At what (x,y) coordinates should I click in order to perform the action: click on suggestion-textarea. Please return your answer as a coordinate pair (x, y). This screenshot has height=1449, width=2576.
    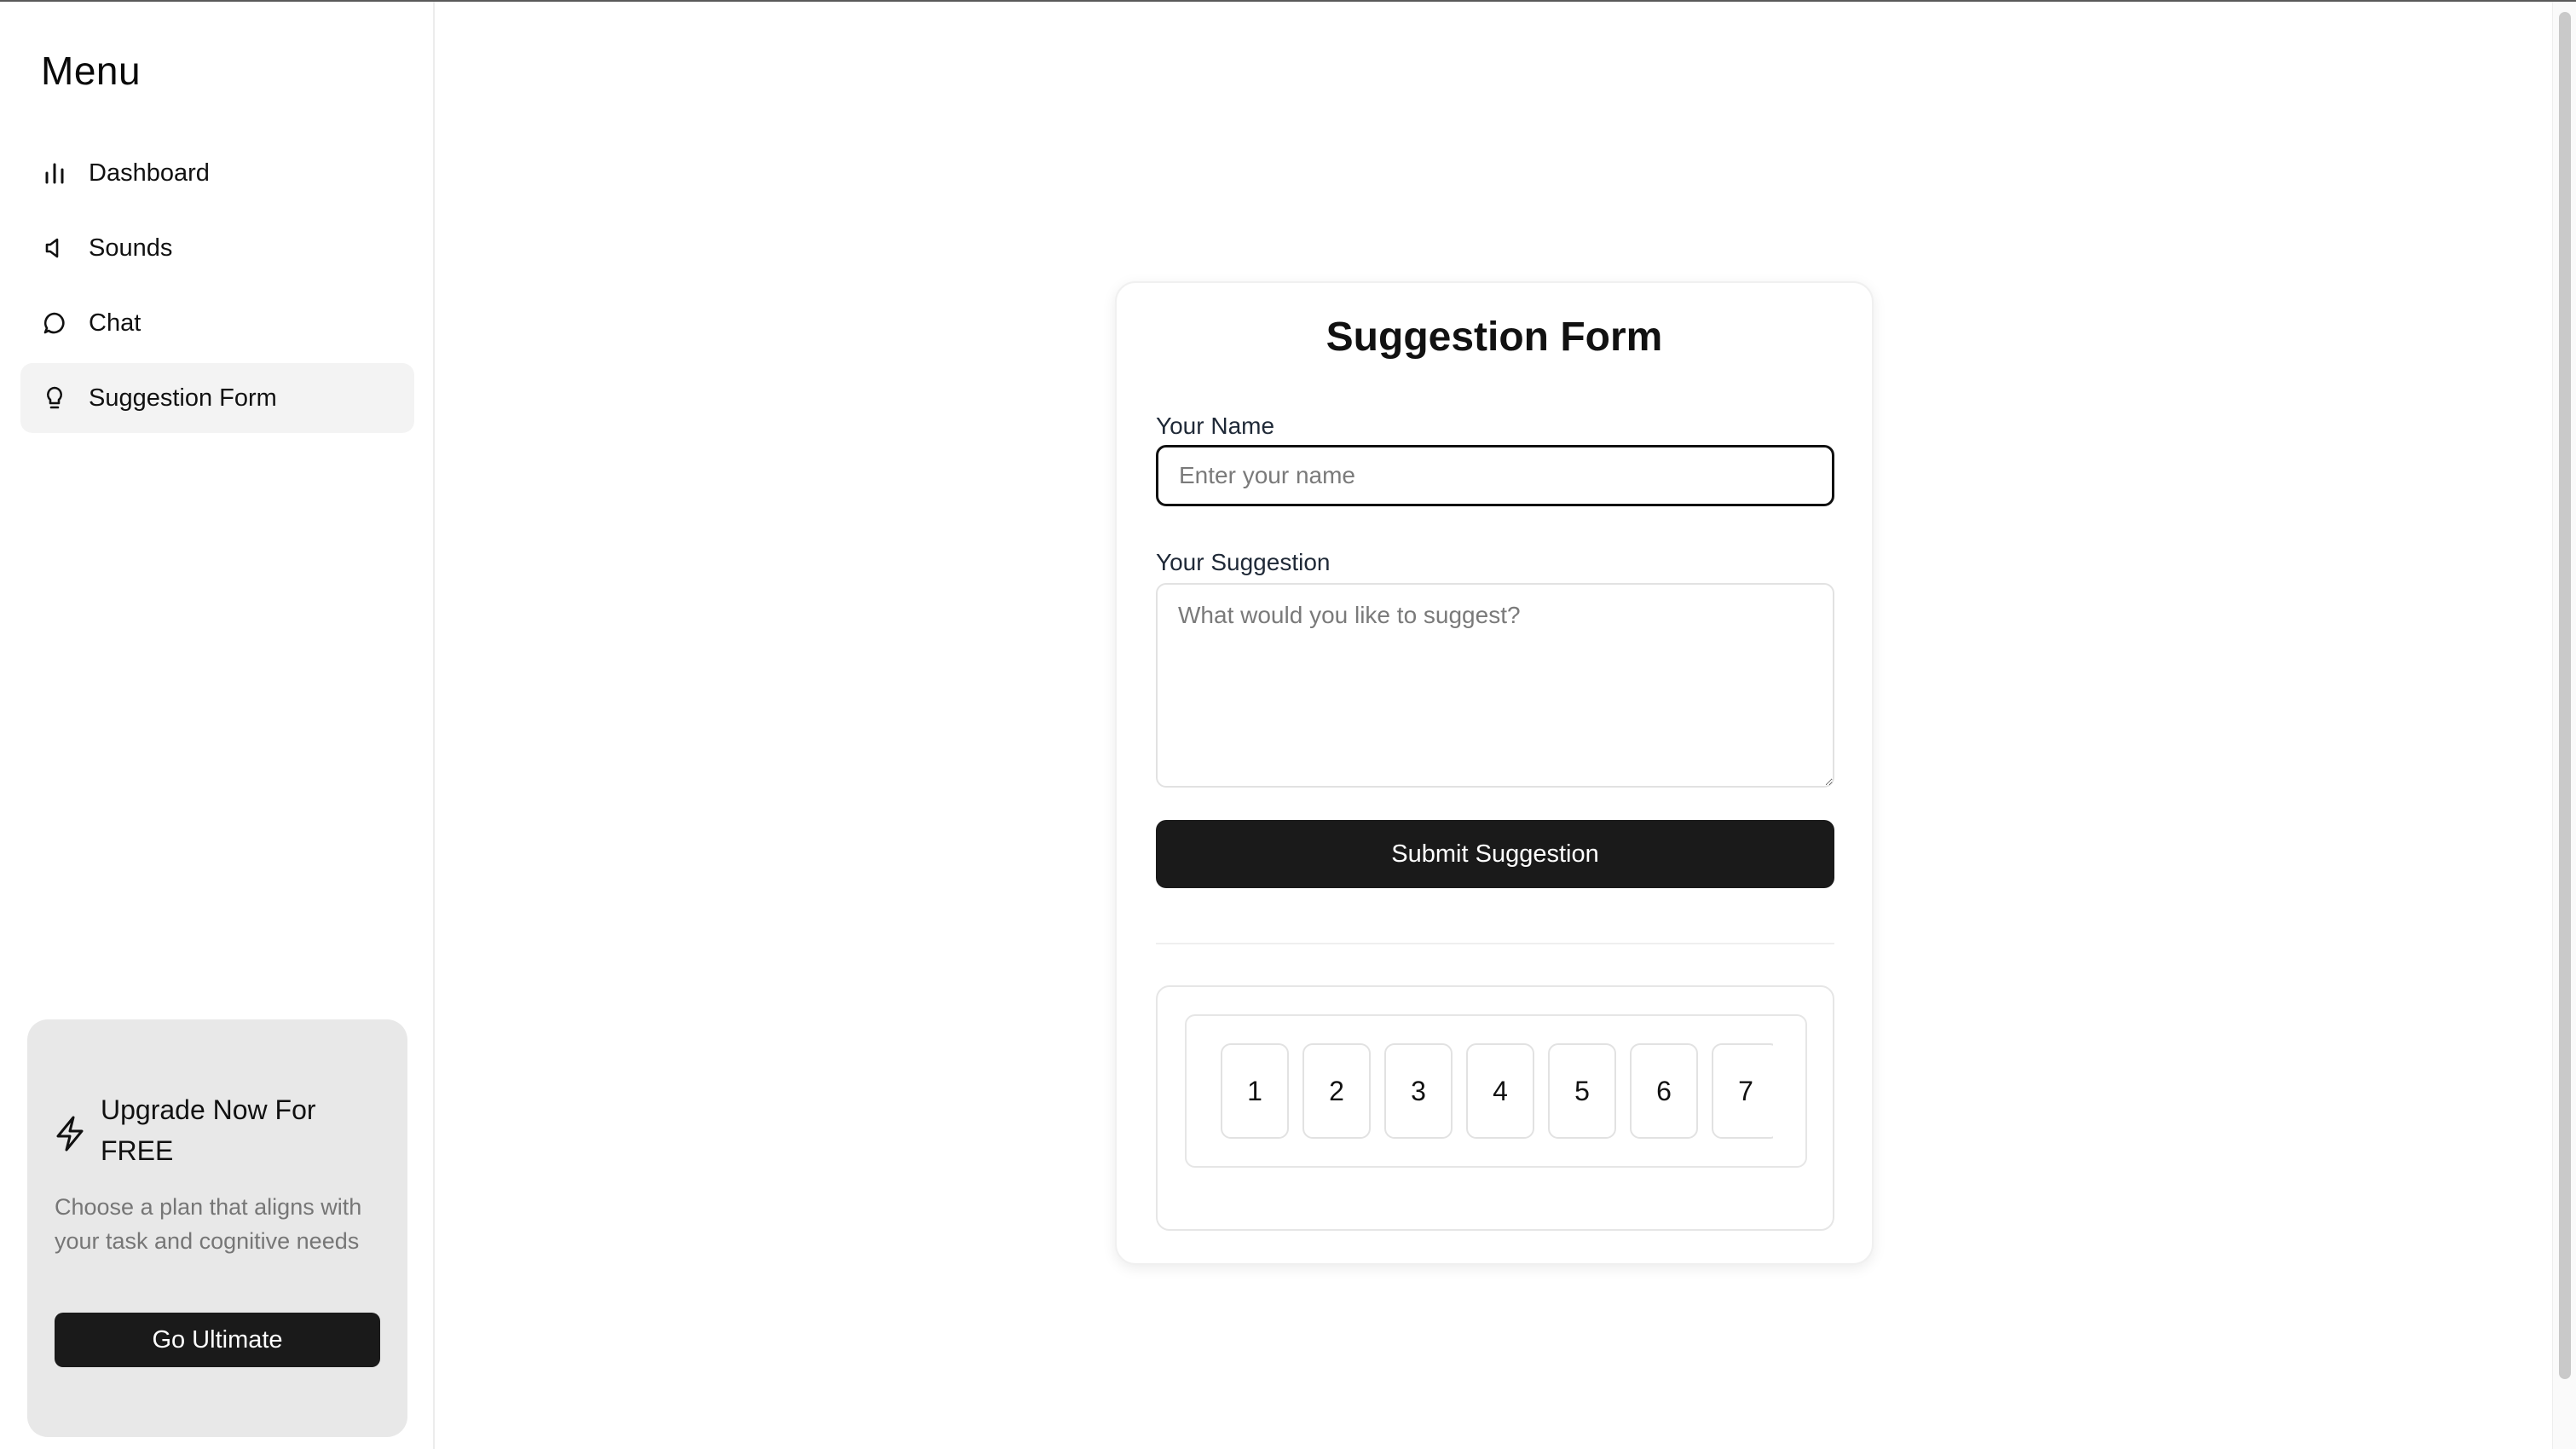
    Looking at the image, I should click on (1495, 685).